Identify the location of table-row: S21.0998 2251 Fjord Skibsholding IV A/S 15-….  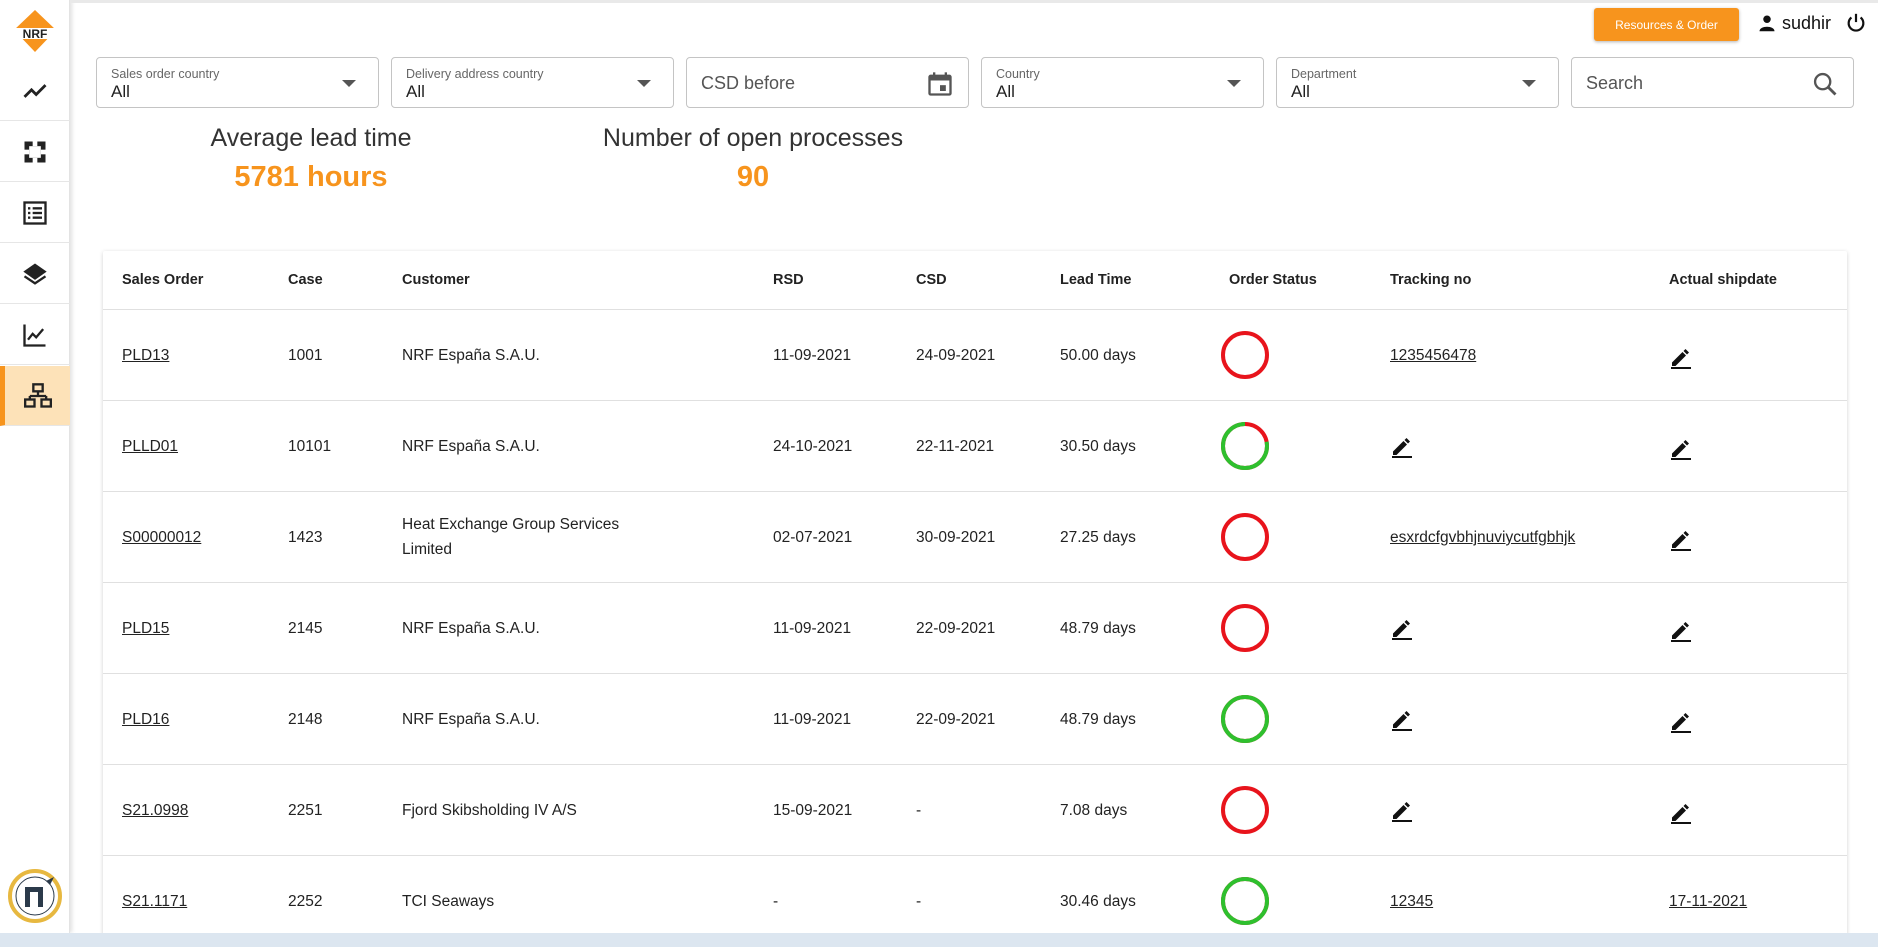
(975, 810).